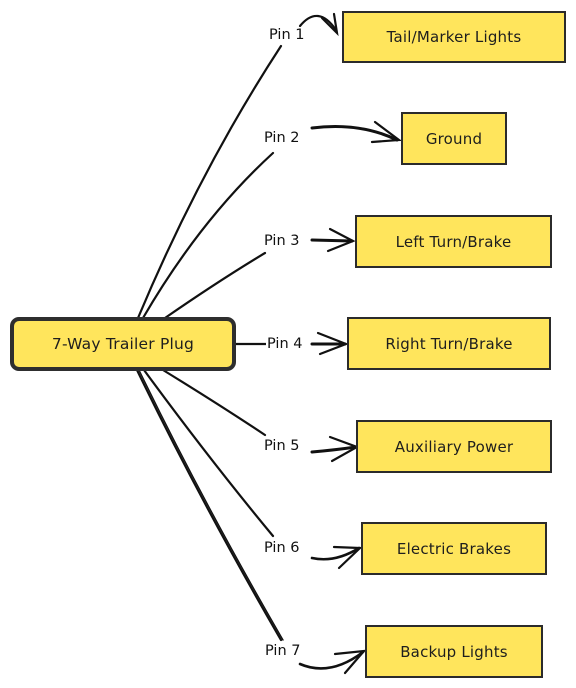  I want to click on pin-label-7: Pin 7, so click(283, 651).